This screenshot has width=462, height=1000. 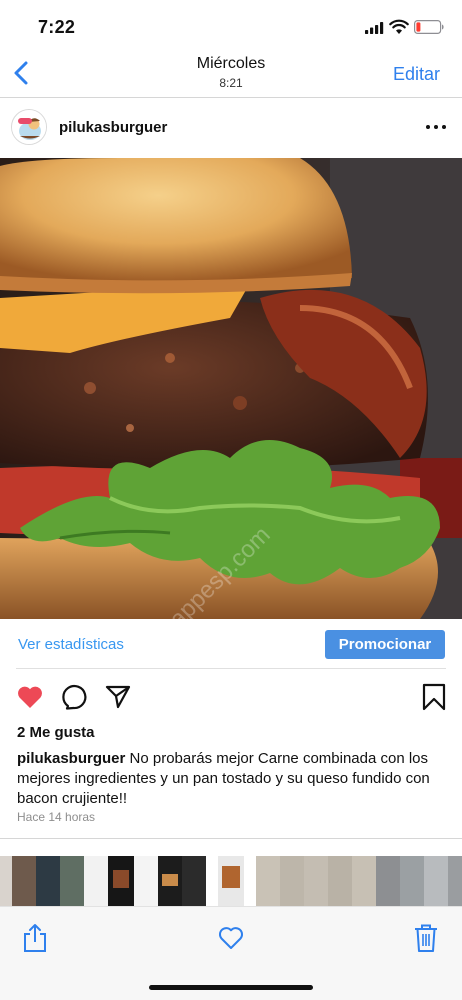 I want to click on thumbnail-strip, so click(x=231, y=881).